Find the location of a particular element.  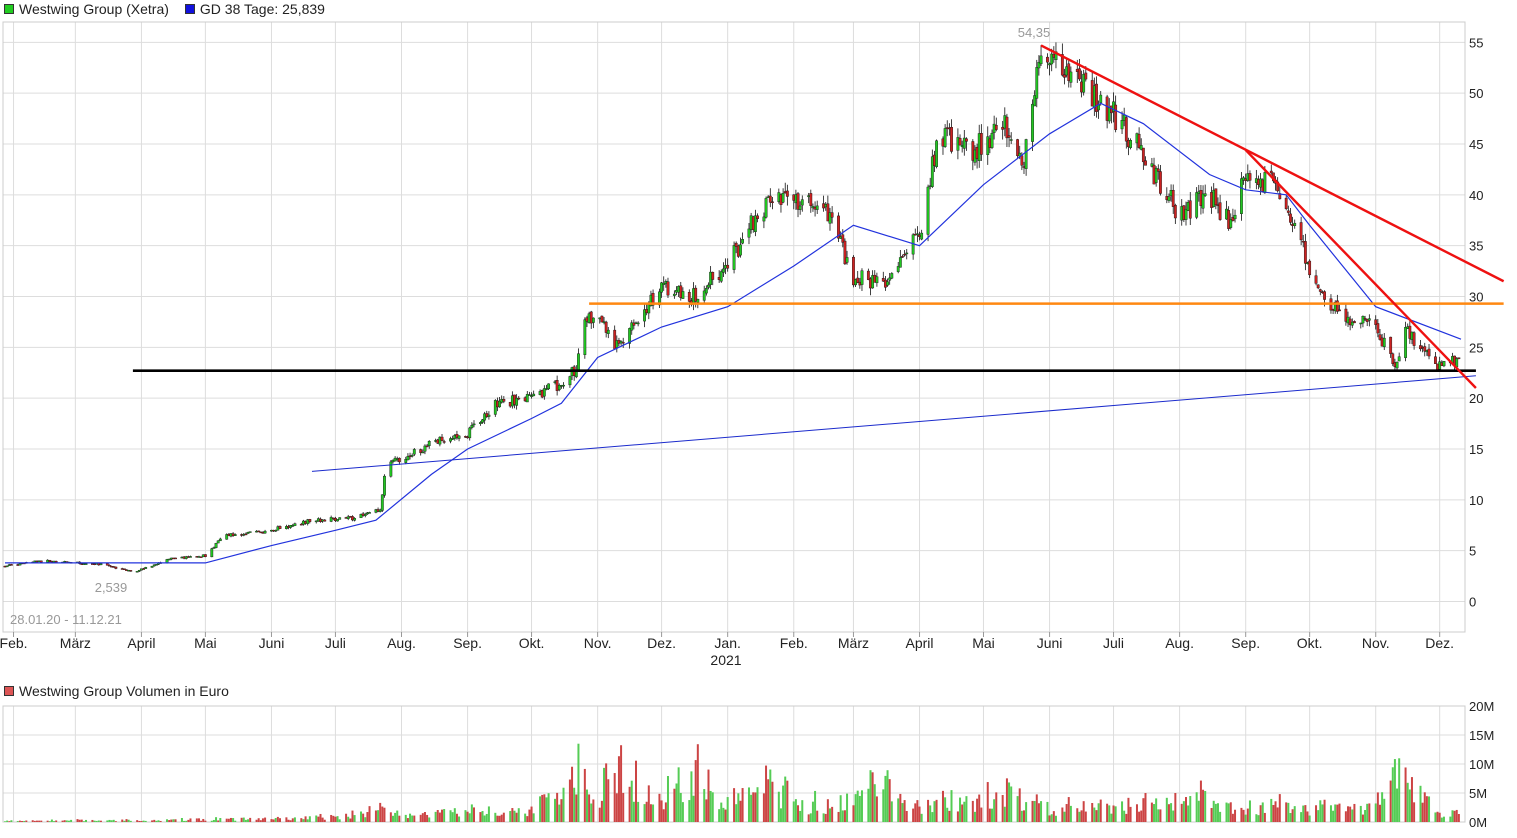

volume-bar-series is located at coordinates (732, 782).